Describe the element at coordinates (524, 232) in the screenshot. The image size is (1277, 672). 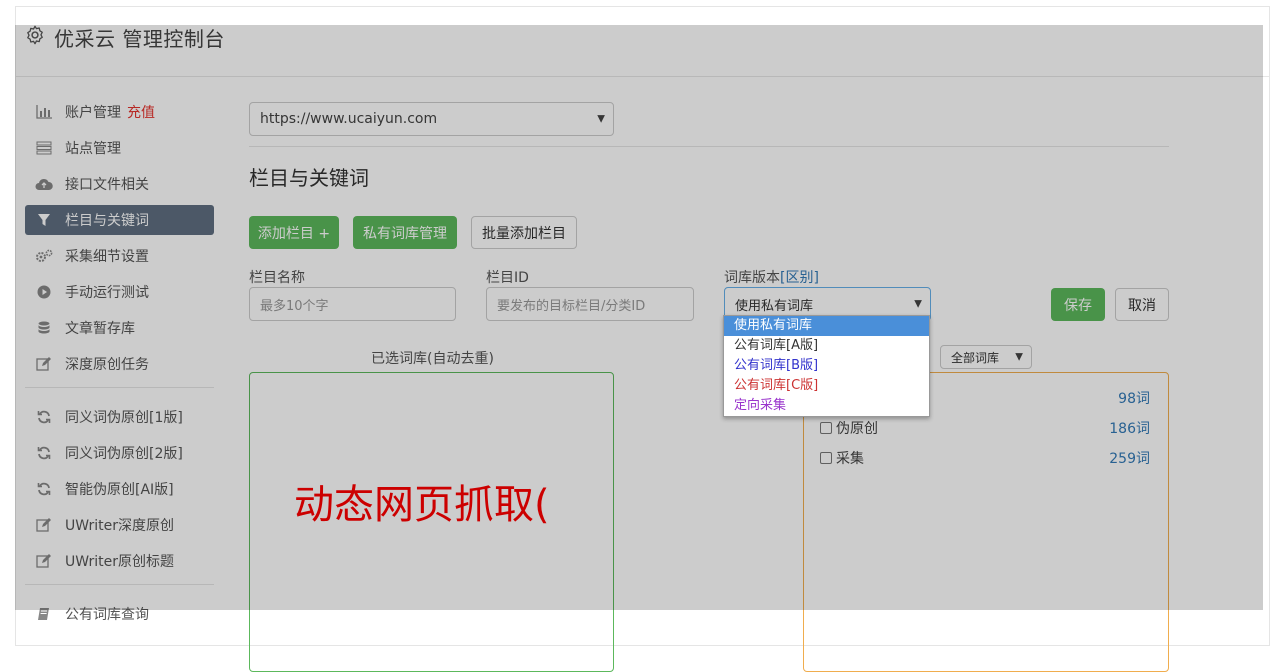
I see `batch-add-button: 批量添加栏目` at that location.